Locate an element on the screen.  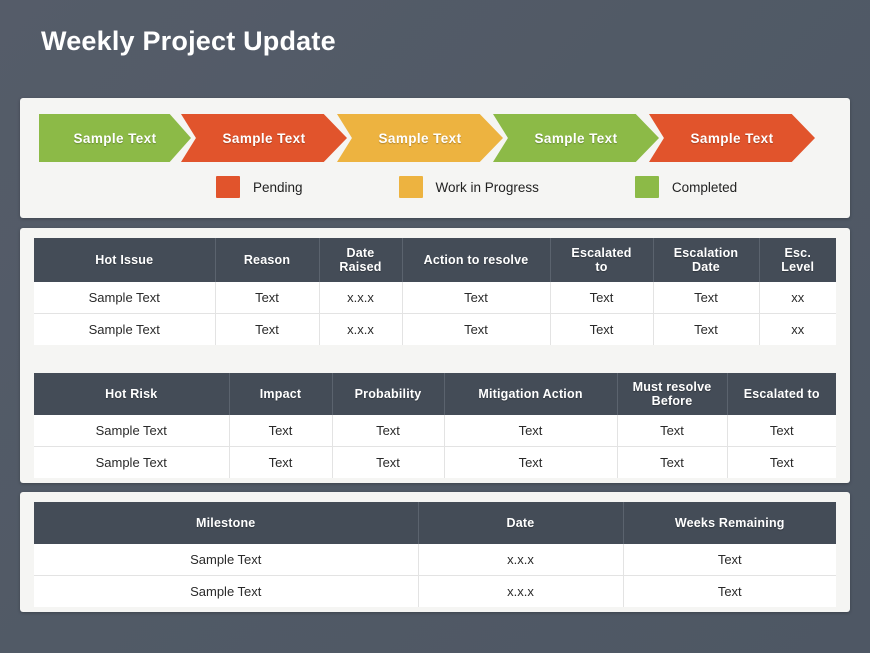
column-header: Hot Risk is located at coordinates (132, 394).